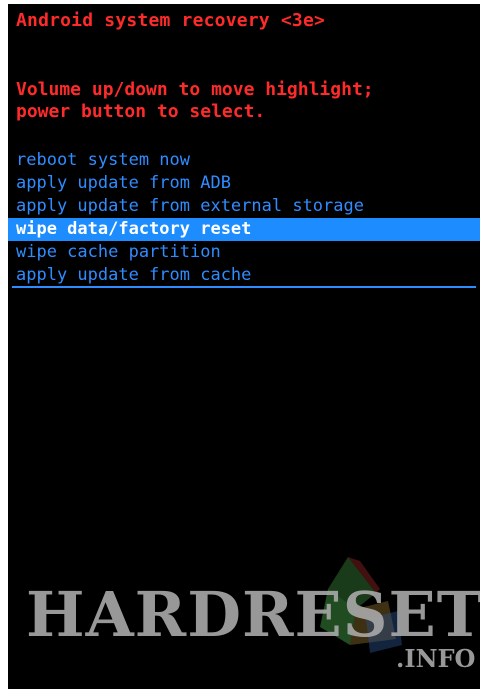  I want to click on watermark-suffix-text: .INFO, so click(436, 658).